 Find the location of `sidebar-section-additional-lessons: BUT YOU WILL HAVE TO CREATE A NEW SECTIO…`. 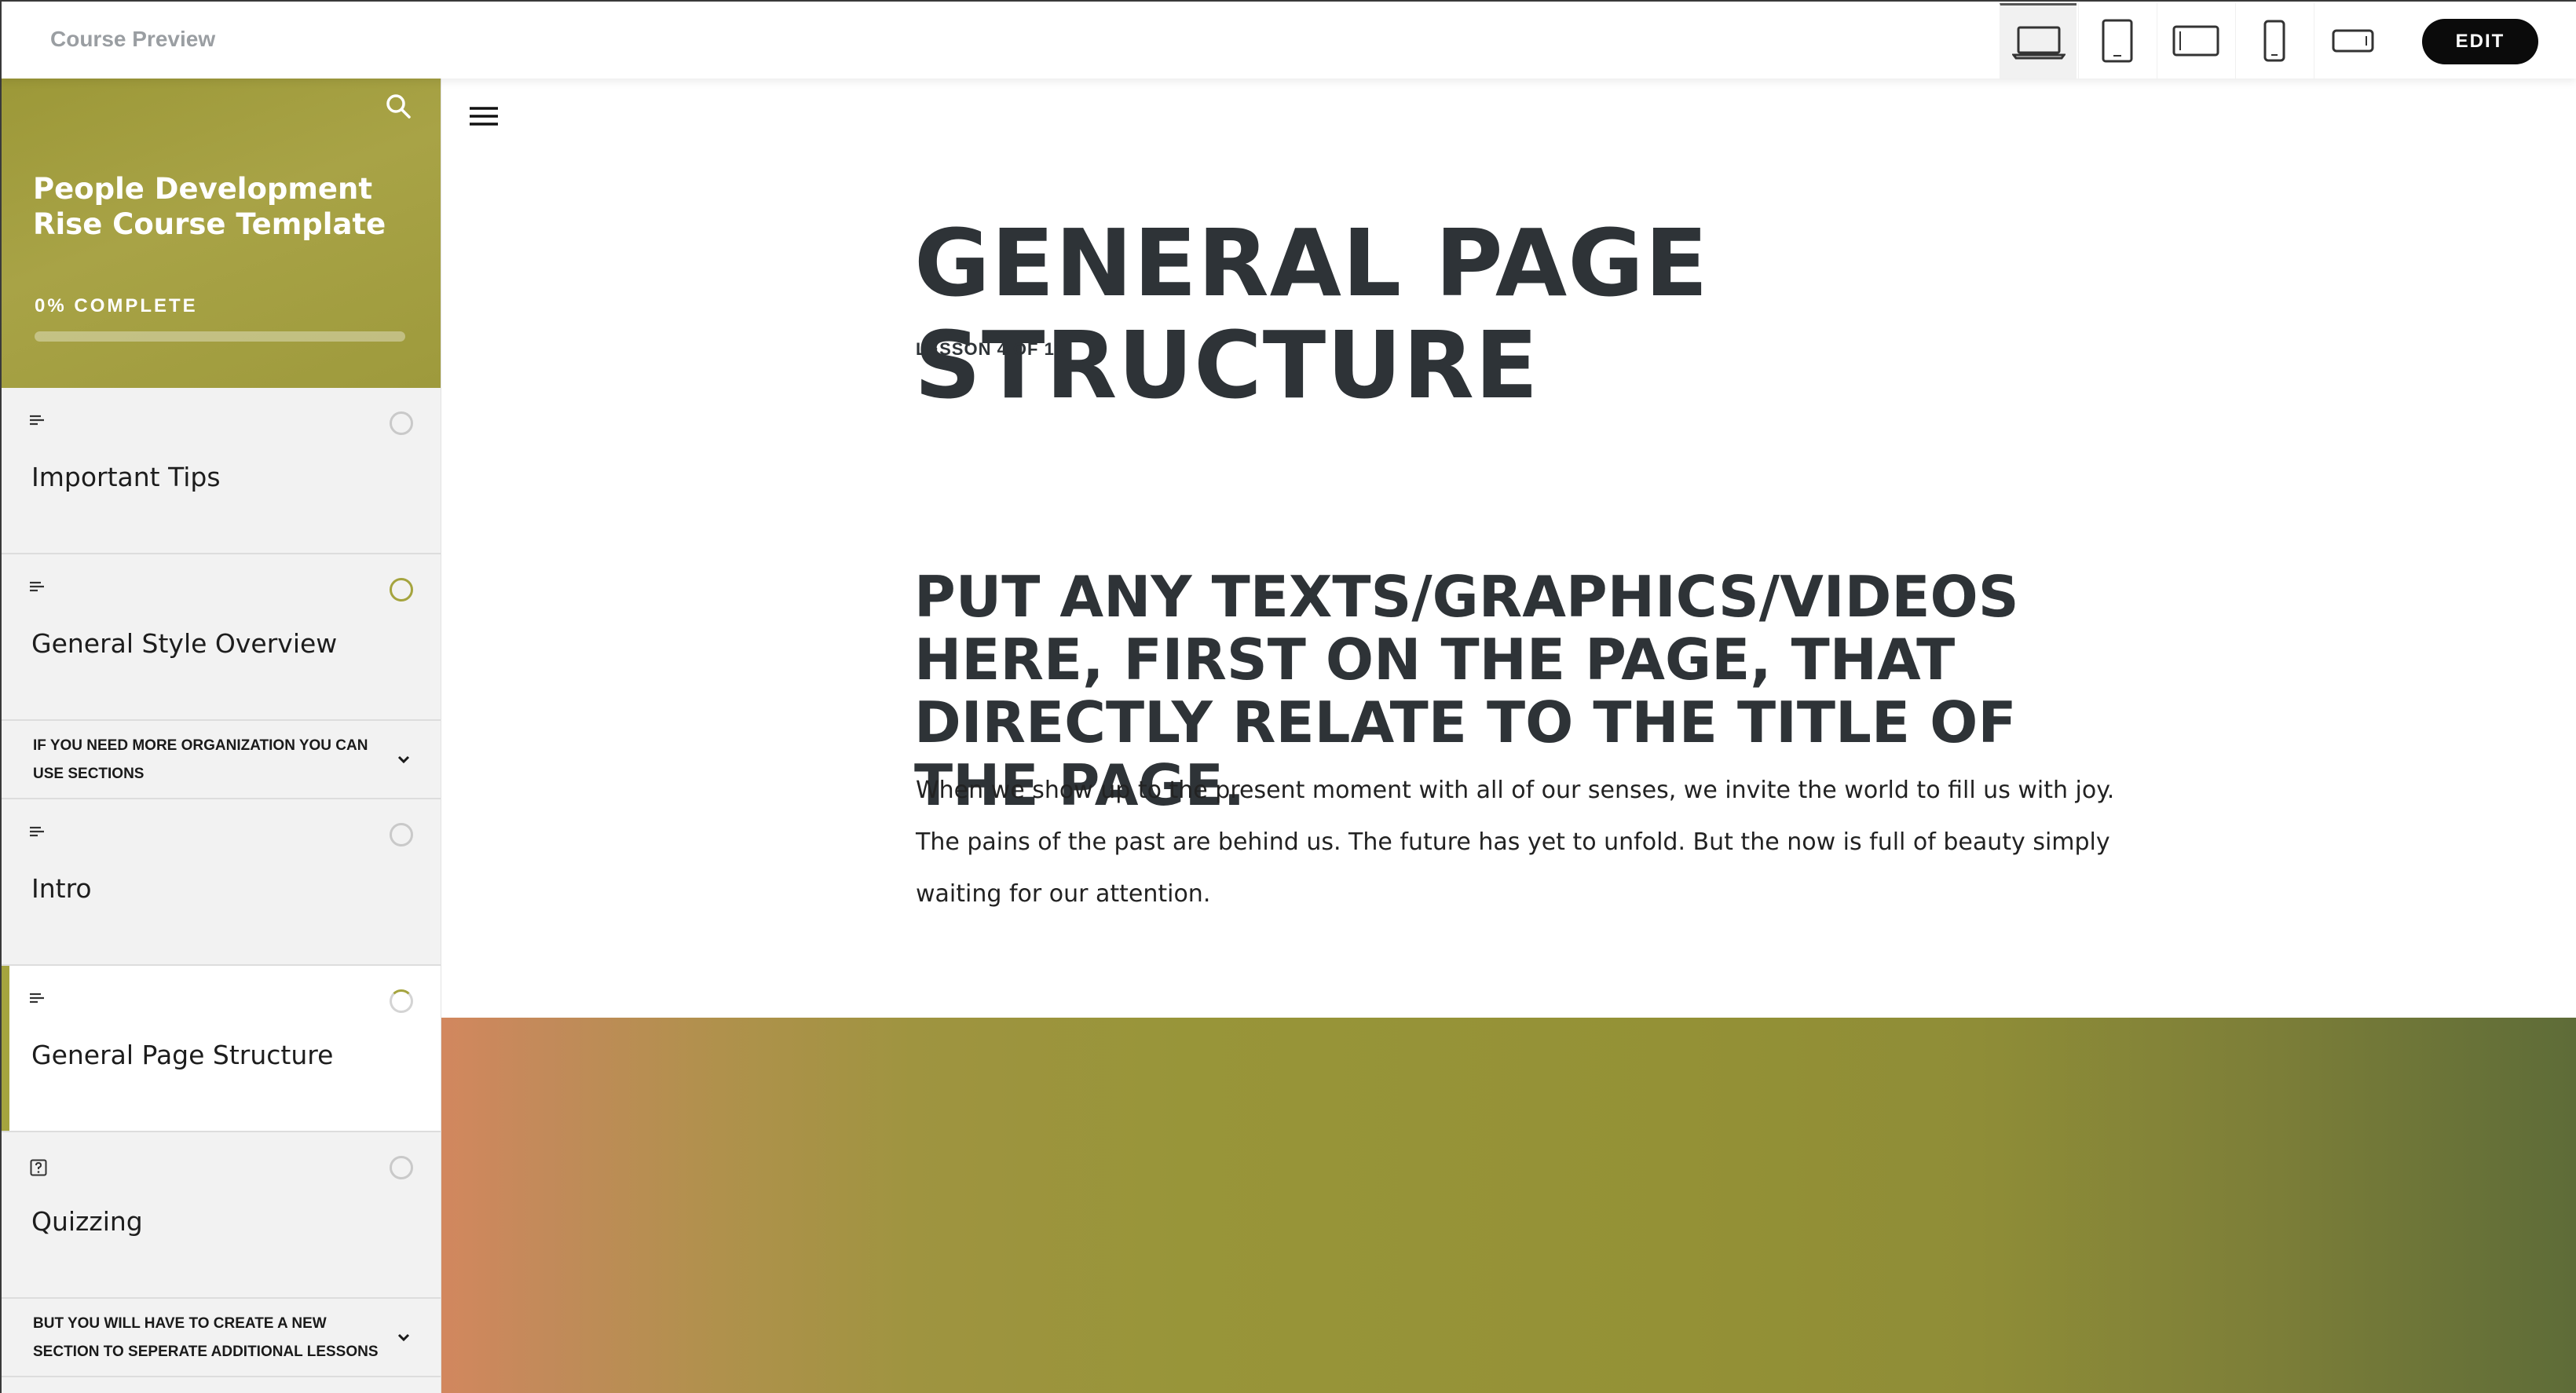

sidebar-section-additional-lessons: BUT YOU WILL HAVE TO CREATE A NEW SECTIO… is located at coordinates (221, 1338).